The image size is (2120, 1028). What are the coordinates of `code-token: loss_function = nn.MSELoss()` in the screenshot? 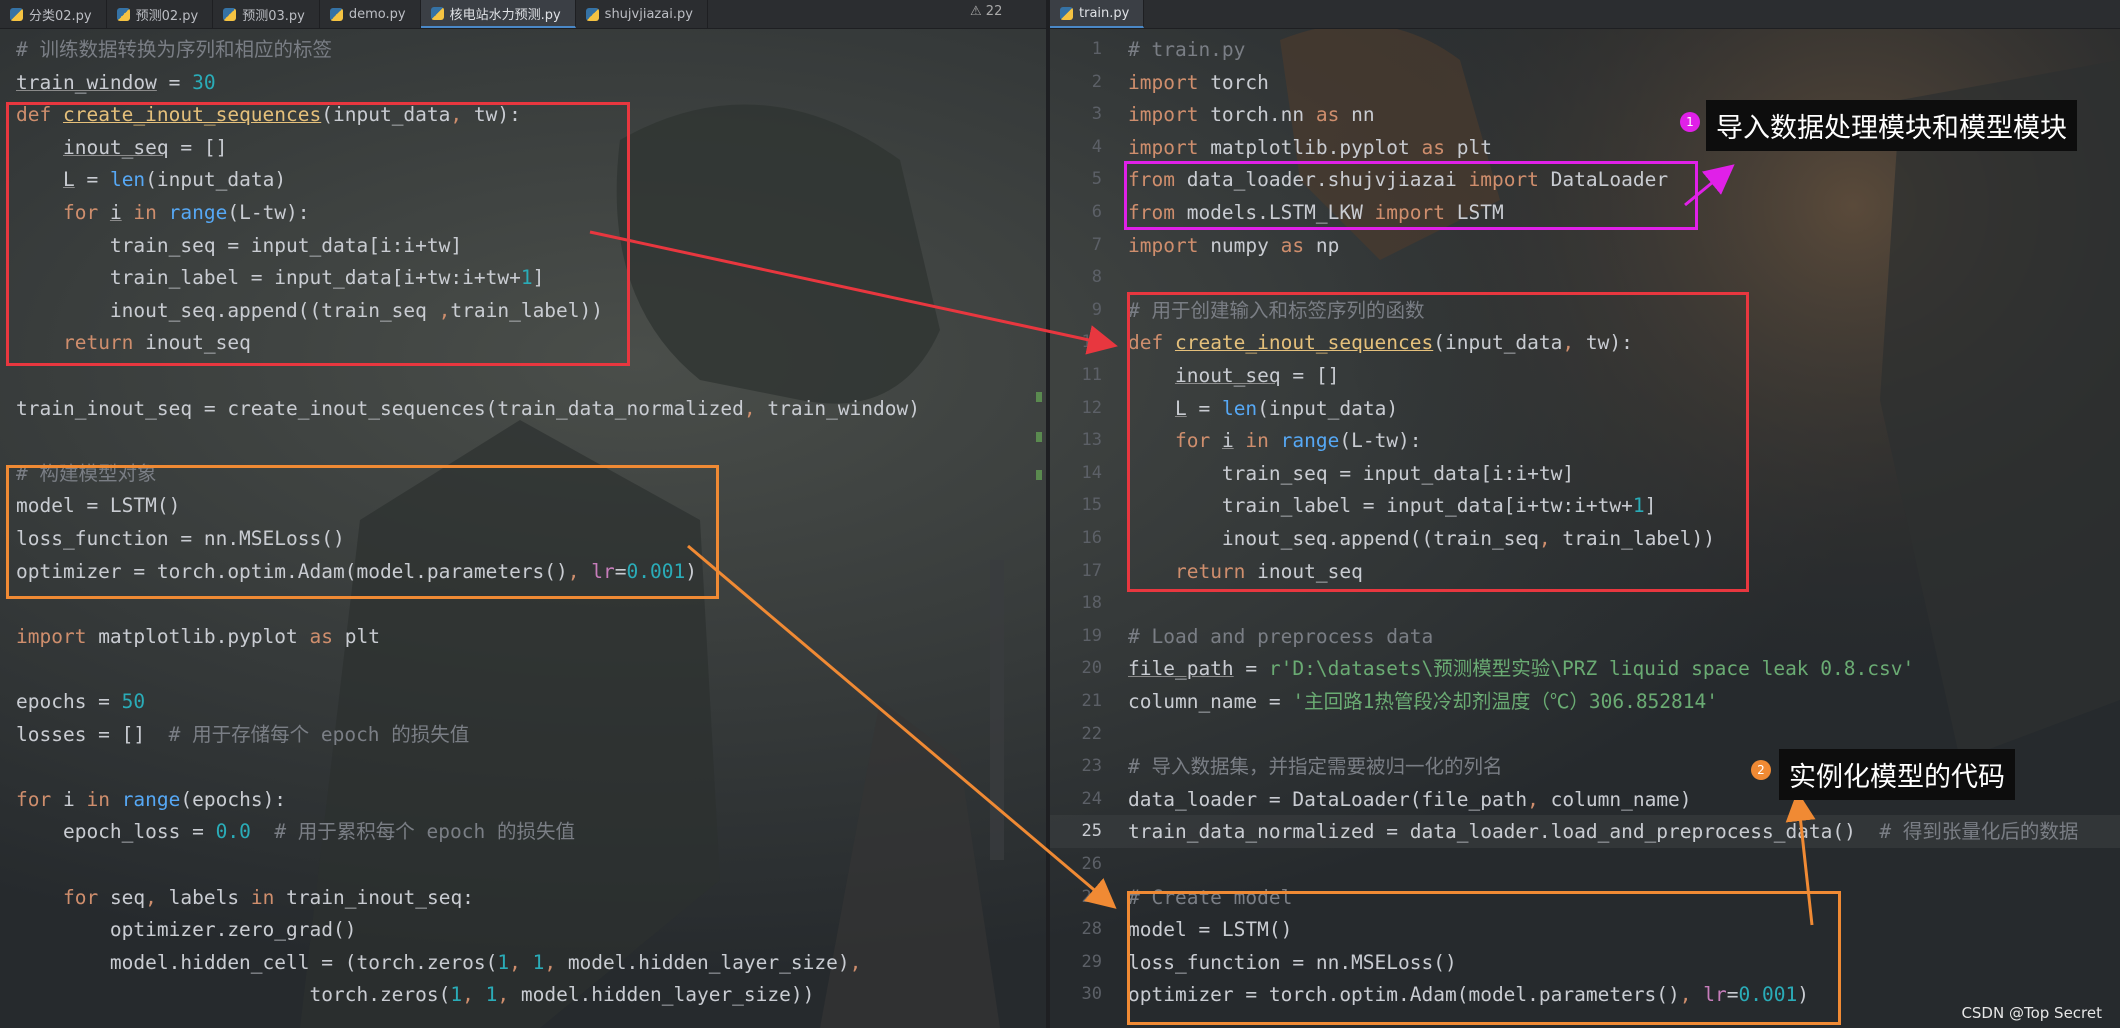 It's located at (180, 538).